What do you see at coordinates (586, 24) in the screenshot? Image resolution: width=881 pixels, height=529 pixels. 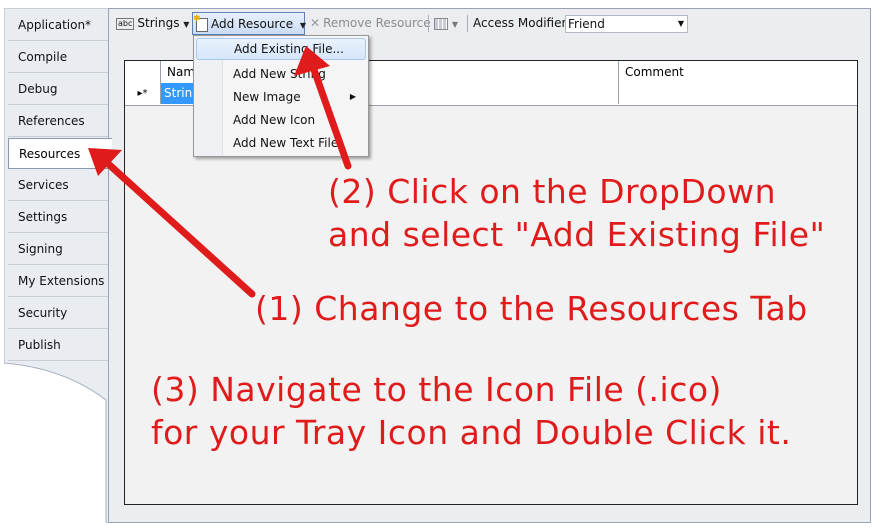 I see `access-modifier-value: Friend` at bounding box center [586, 24].